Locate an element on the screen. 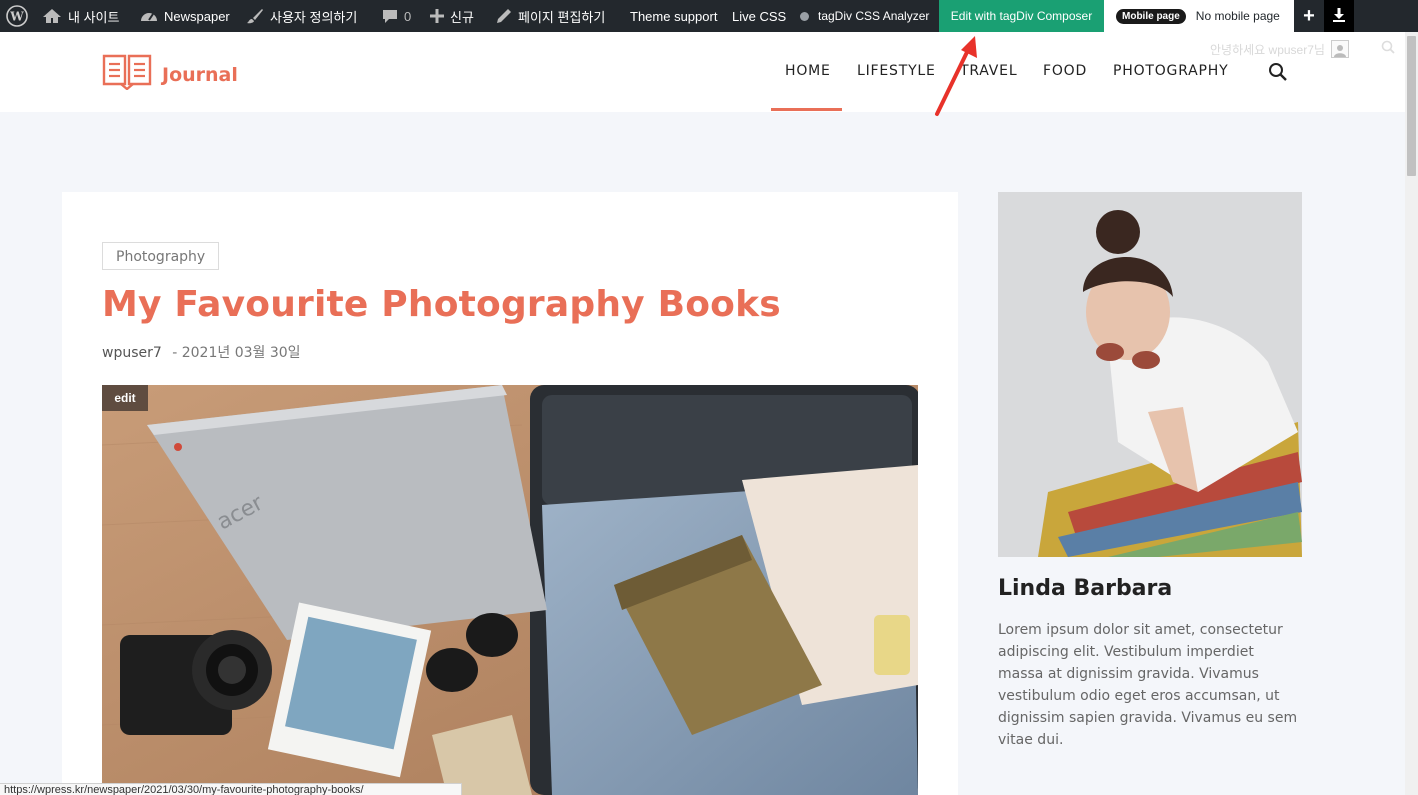 The image size is (1418, 795). newspaper-label: Newspaper is located at coordinates (197, 16).